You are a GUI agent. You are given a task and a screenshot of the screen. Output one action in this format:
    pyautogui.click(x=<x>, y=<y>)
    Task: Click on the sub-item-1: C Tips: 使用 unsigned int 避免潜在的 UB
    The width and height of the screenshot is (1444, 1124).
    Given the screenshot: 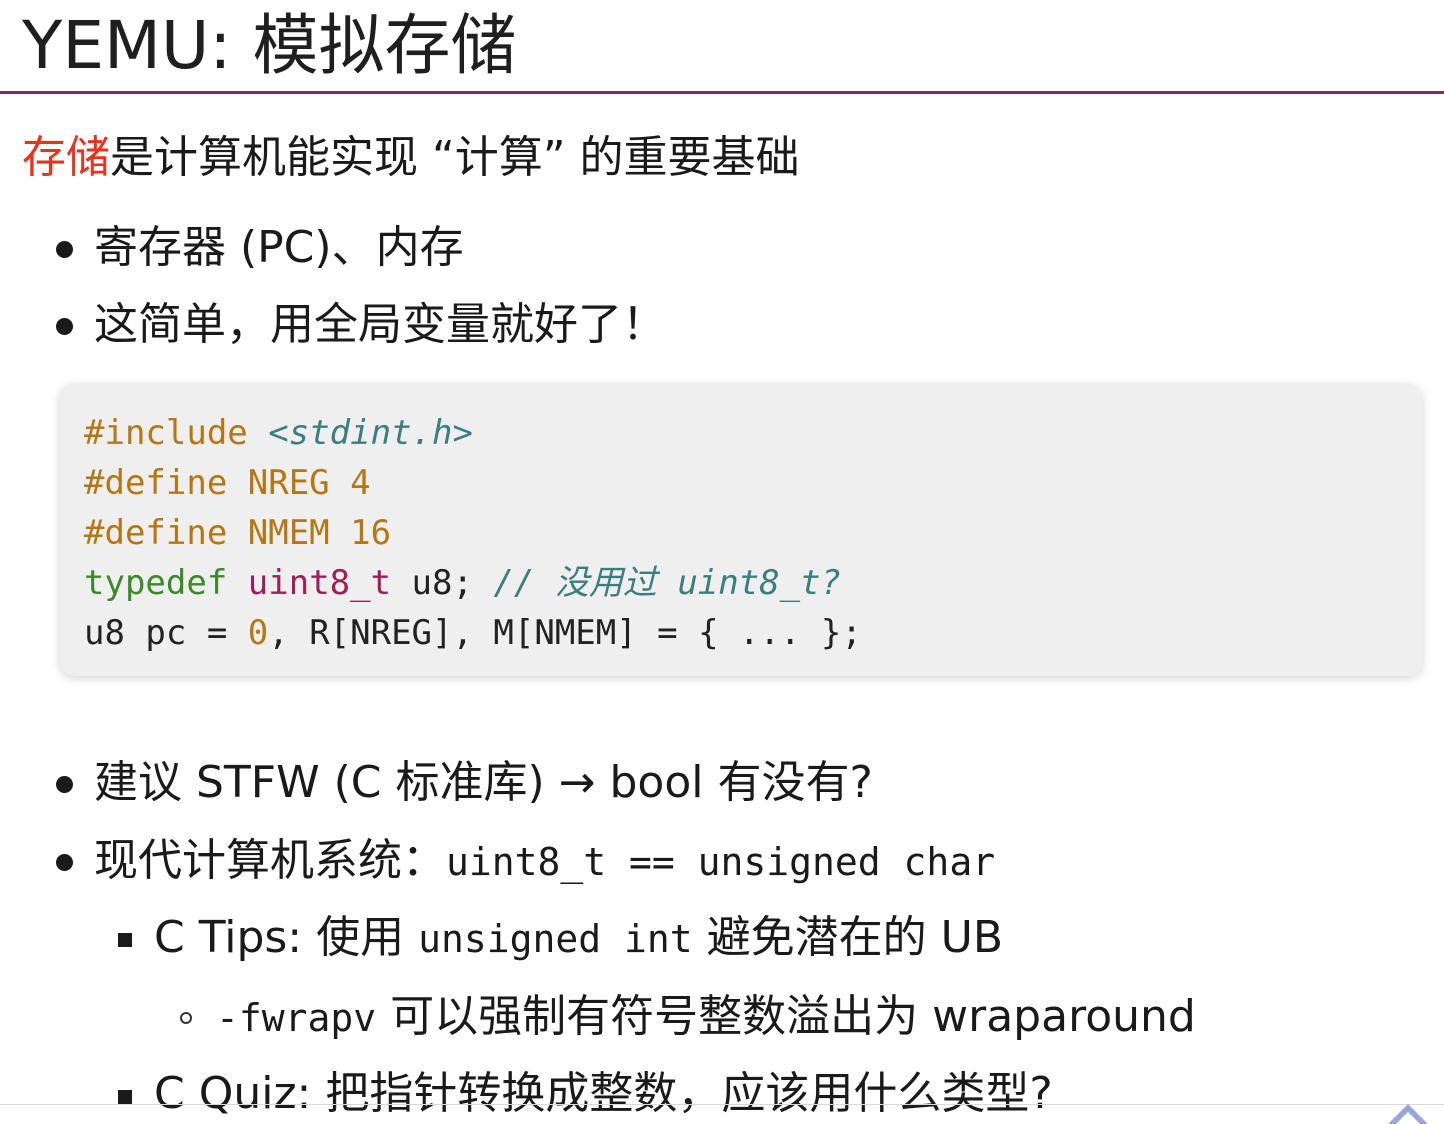 What is the action you would take?
    pyautogui.click(x=578, y=938)
    